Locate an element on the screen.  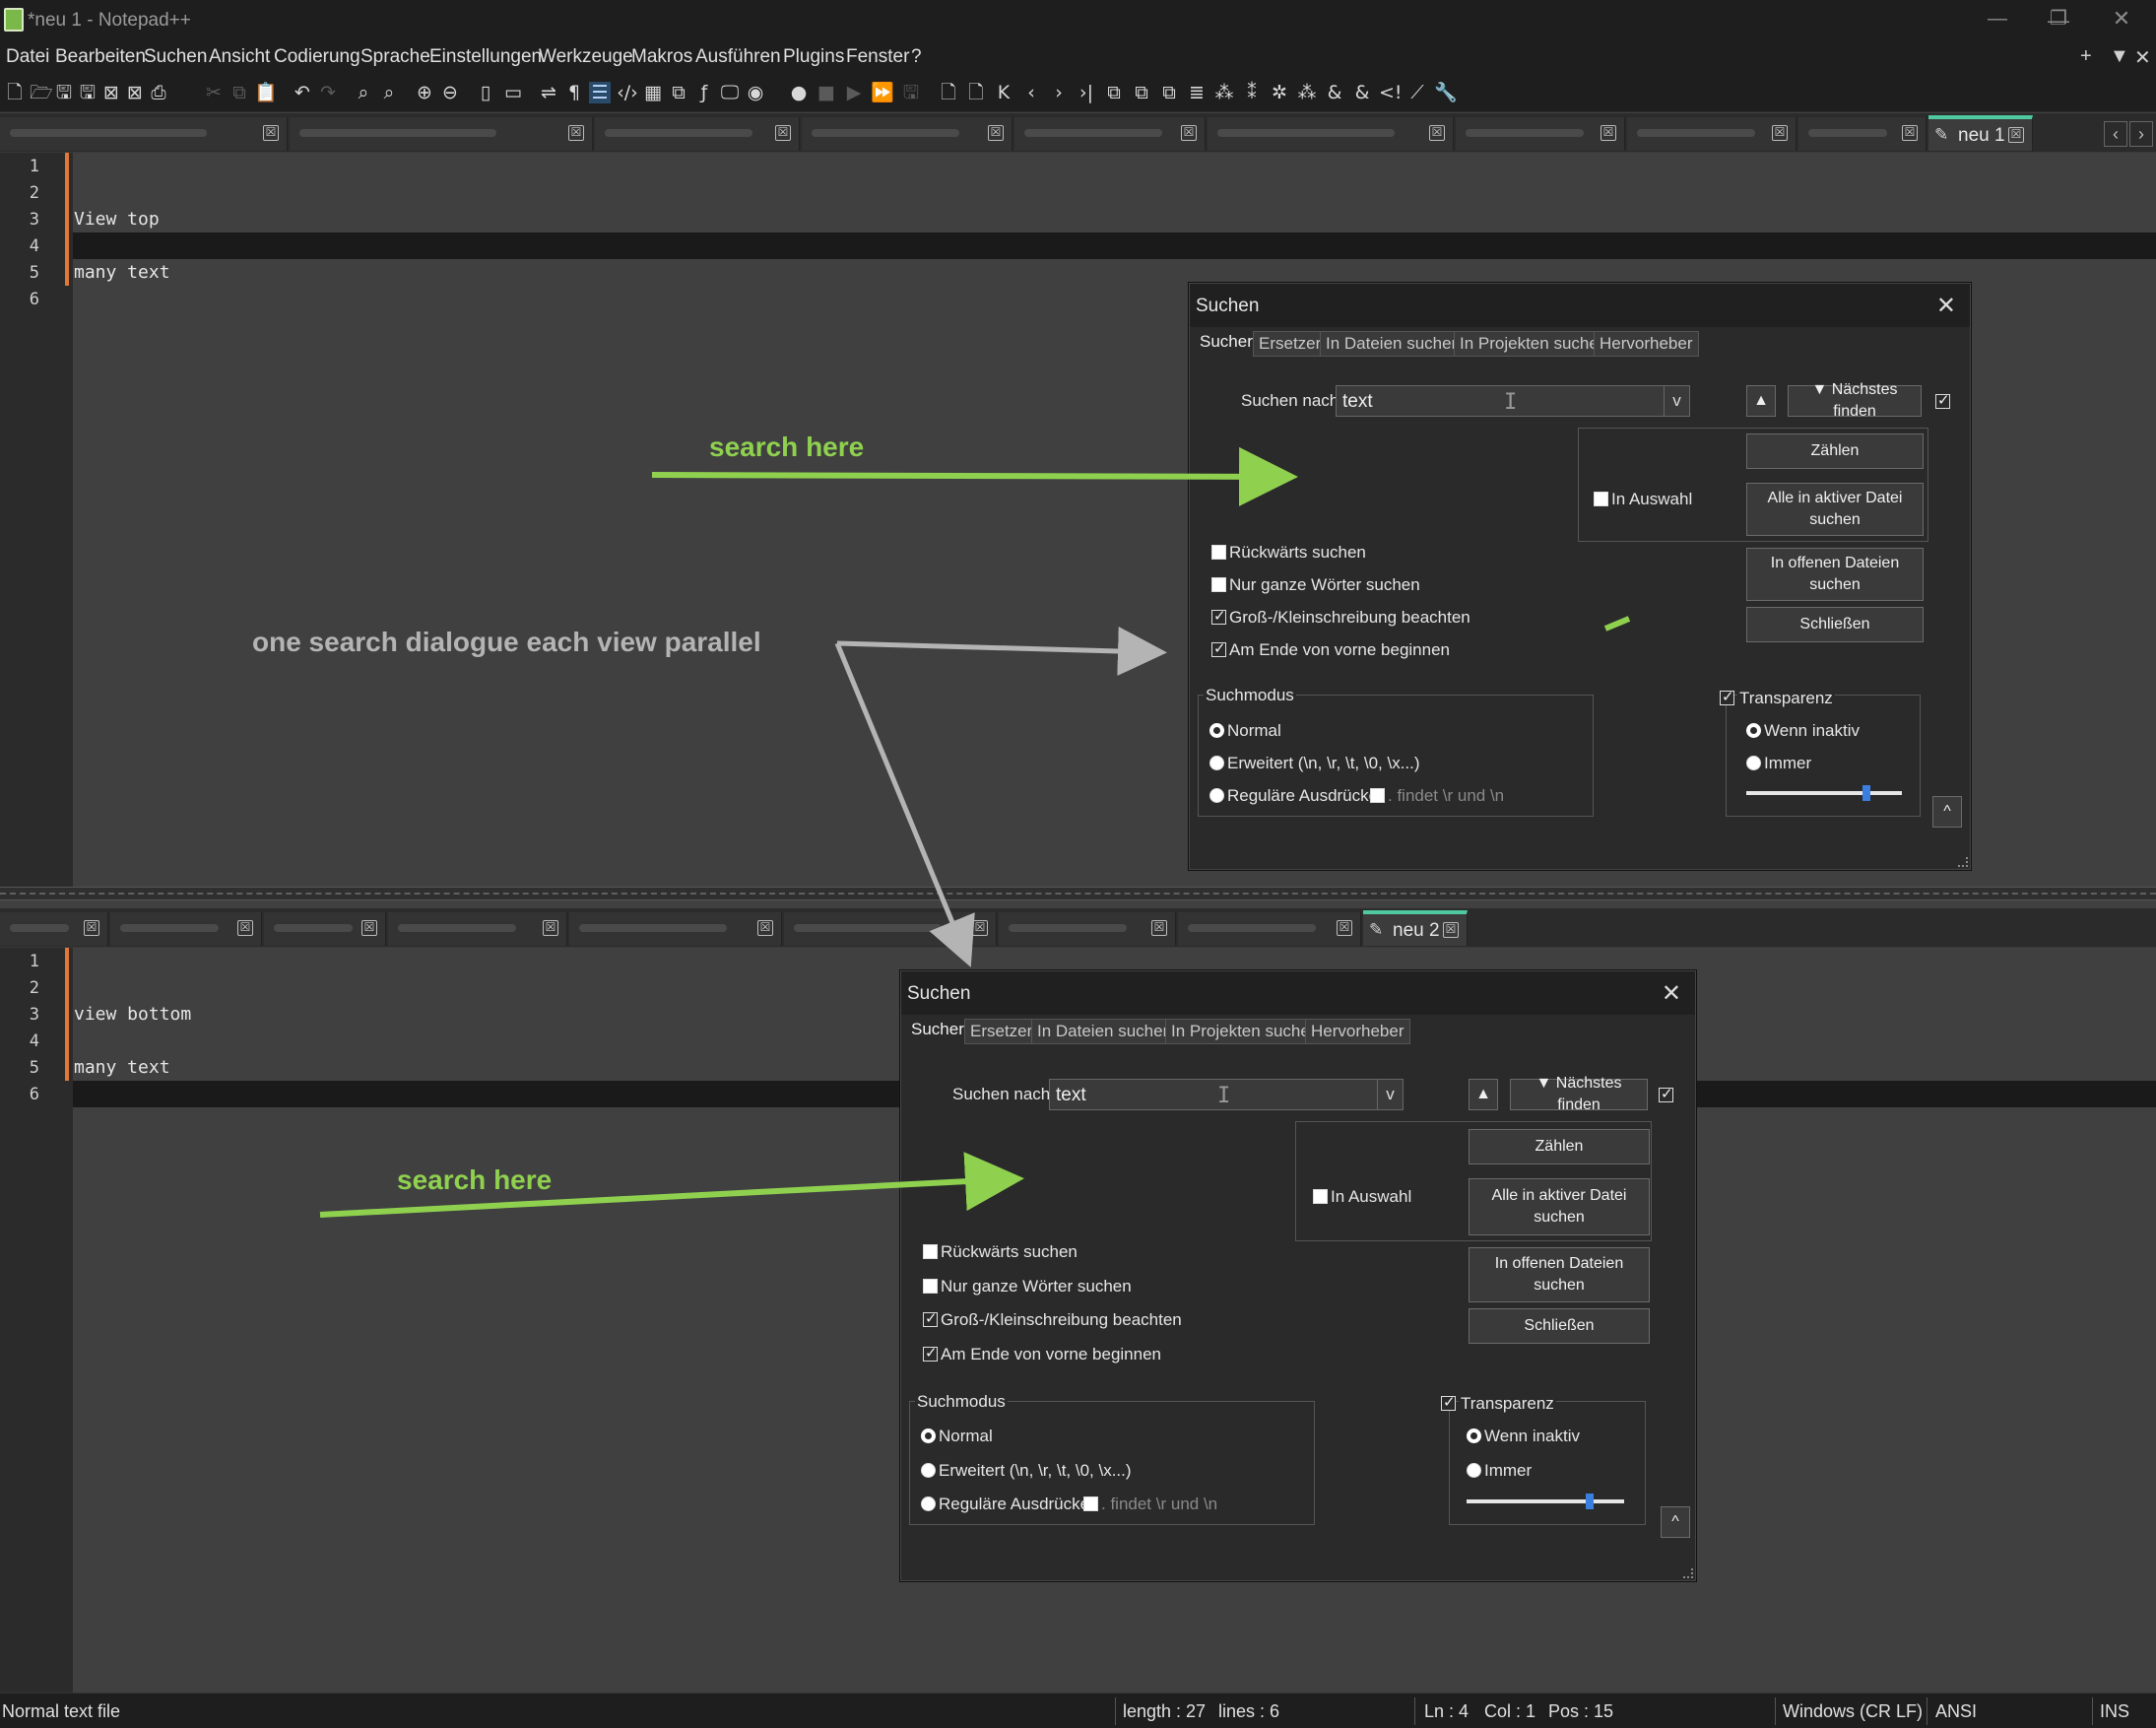
tab-blurred-b6: ☒ is located at coordinates (891, 929).